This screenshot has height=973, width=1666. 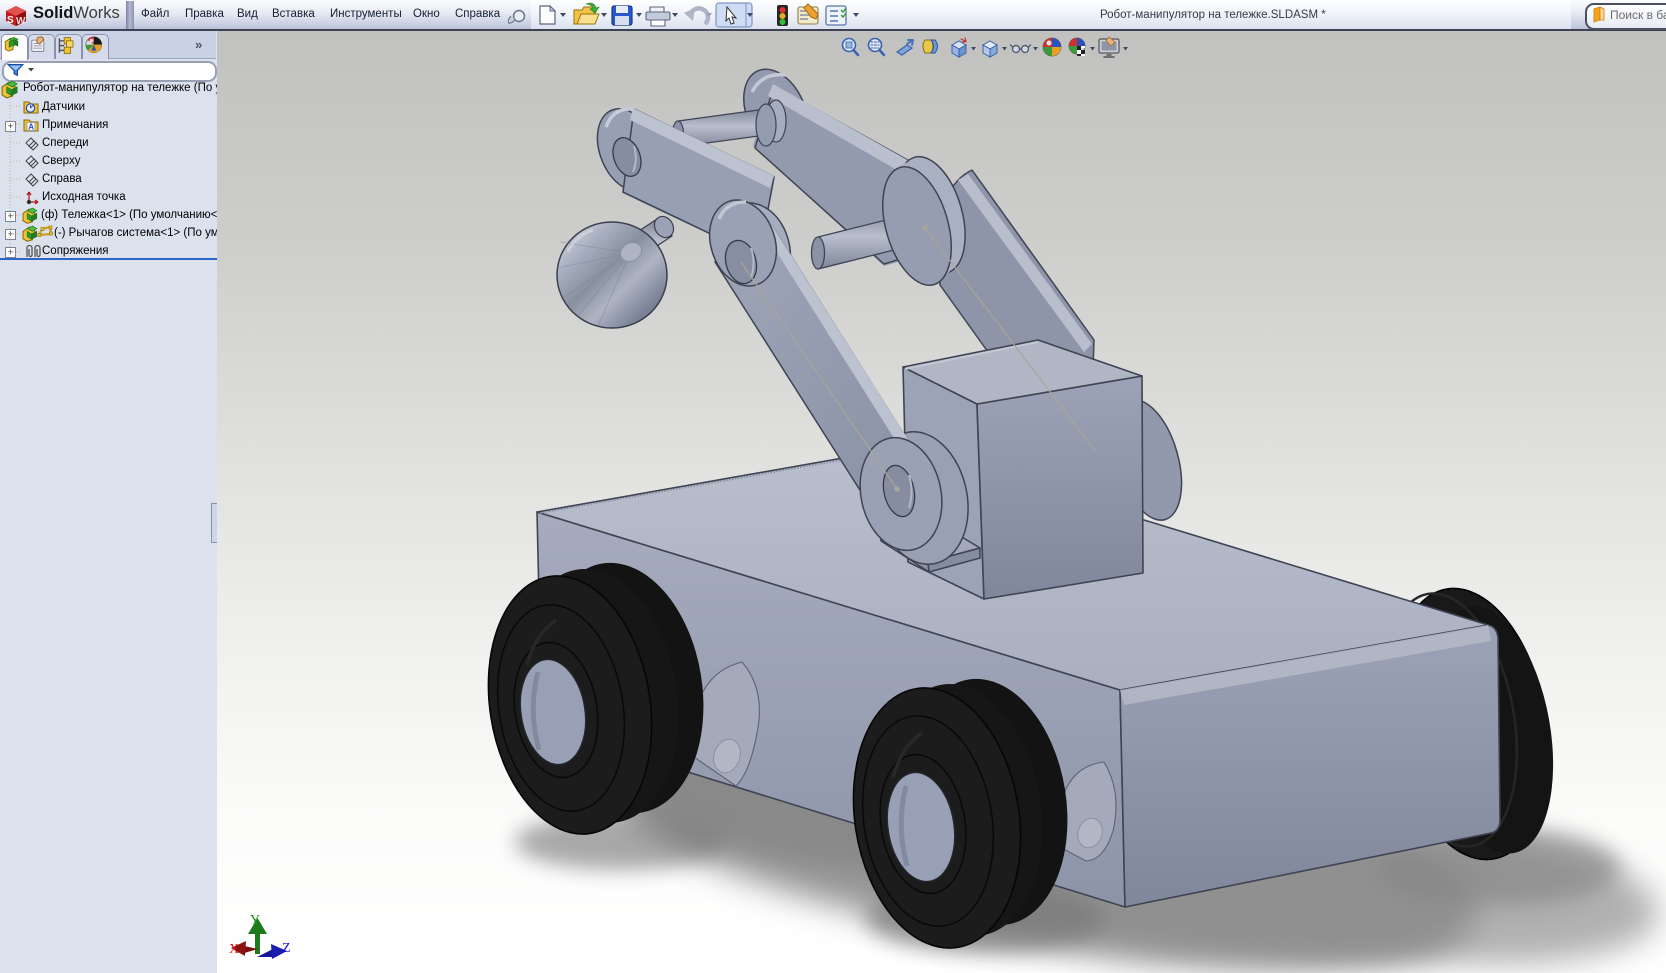 What do you see at coordinates (255, 920) in the screenshot?
I see `svg-text: Y` at bounding box center [255, 920].